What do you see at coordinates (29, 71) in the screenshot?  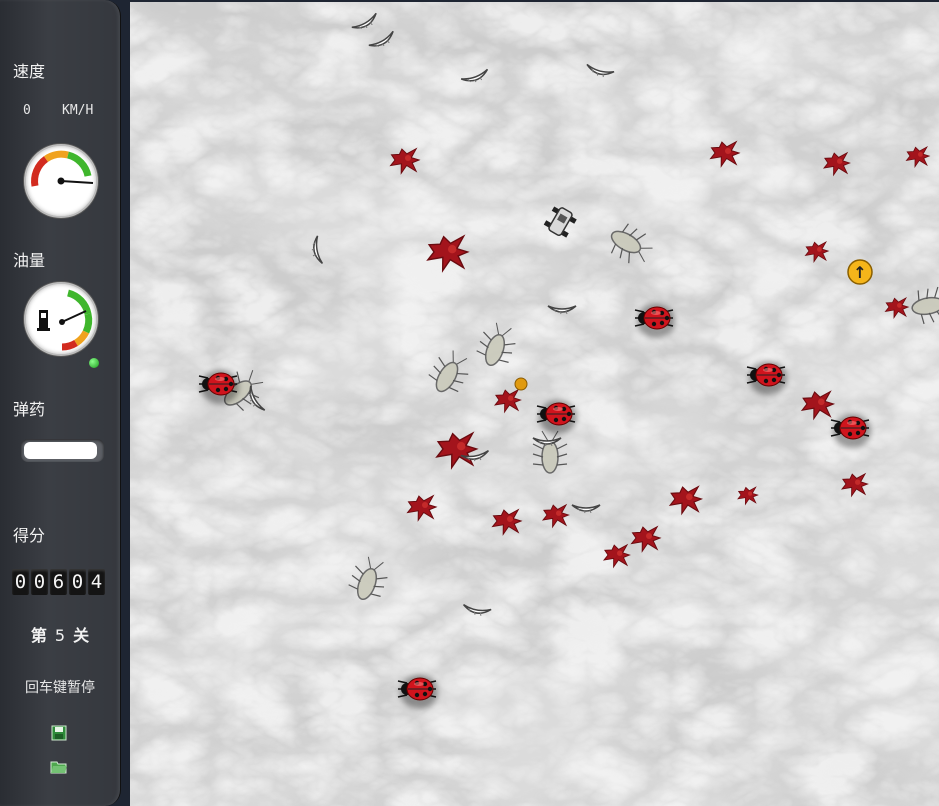 I see `speed-label: 速度` at bounding box center [29, 71].